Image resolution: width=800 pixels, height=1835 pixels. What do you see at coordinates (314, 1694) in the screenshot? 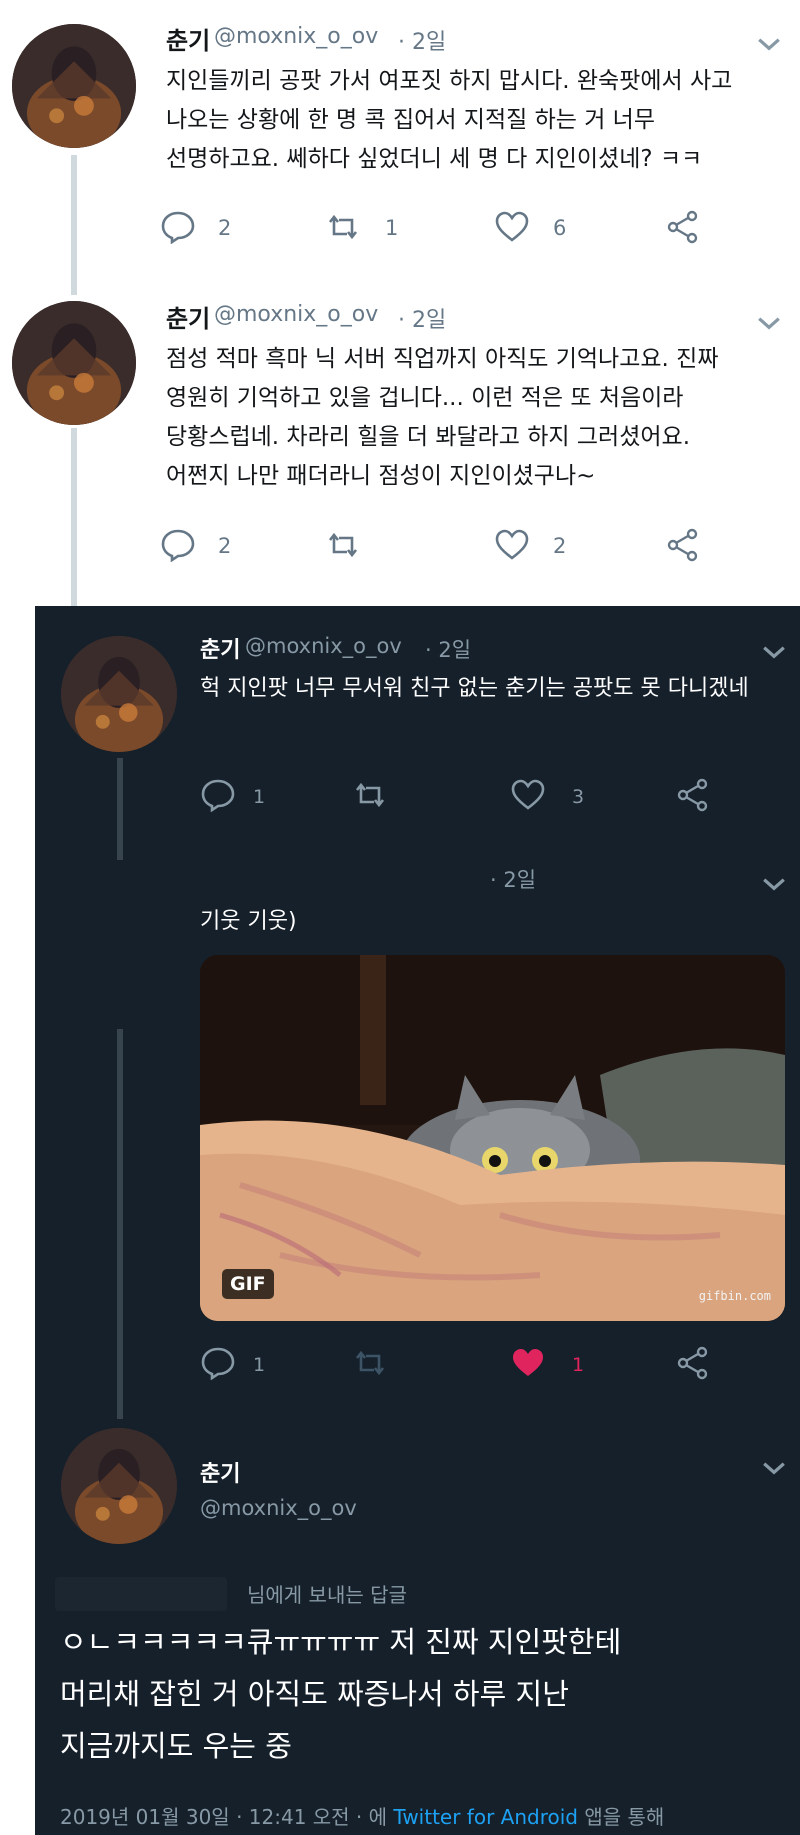
I see `tweet-text-line: 머리채 잡힌 거 아직도 짜증나서 하루 지난` at bounding box center [314, 1694].